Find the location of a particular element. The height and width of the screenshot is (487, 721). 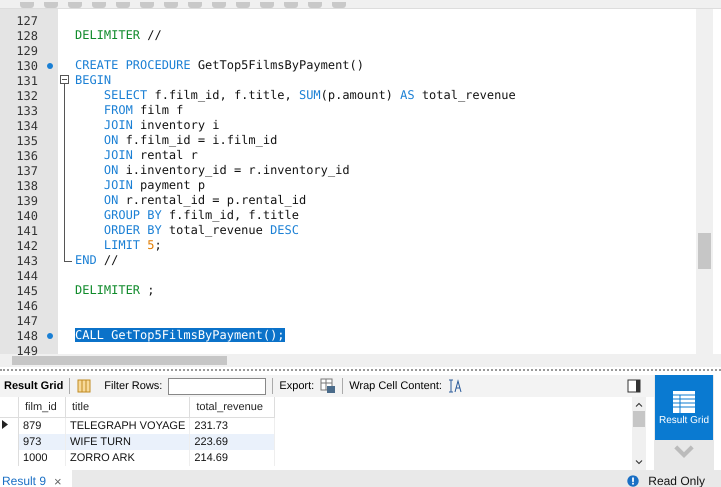

fold-toggle-icon is located at coordinates (64, 79).